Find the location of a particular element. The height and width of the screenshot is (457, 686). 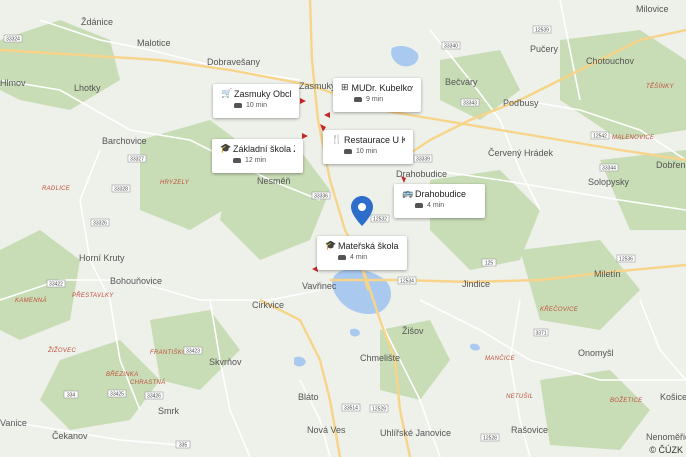

svg-text: 33336 is located at coordinates (321, 196).